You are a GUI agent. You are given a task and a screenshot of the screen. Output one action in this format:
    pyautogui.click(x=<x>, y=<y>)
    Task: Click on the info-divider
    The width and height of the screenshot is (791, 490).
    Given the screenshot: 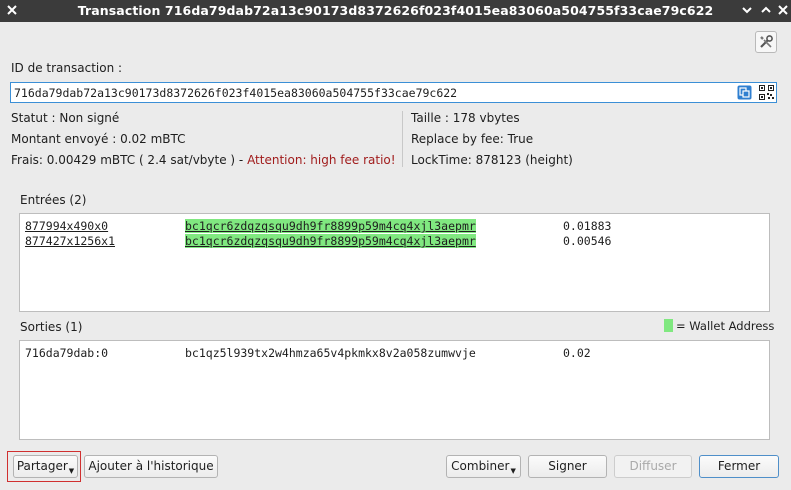 What is the action you would take?
    pyautogui.click(x=402, y=139)
    